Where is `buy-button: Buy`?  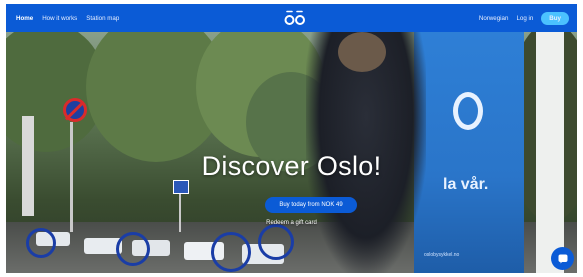 buy-button: Buy is located at coordinates (555, 18).